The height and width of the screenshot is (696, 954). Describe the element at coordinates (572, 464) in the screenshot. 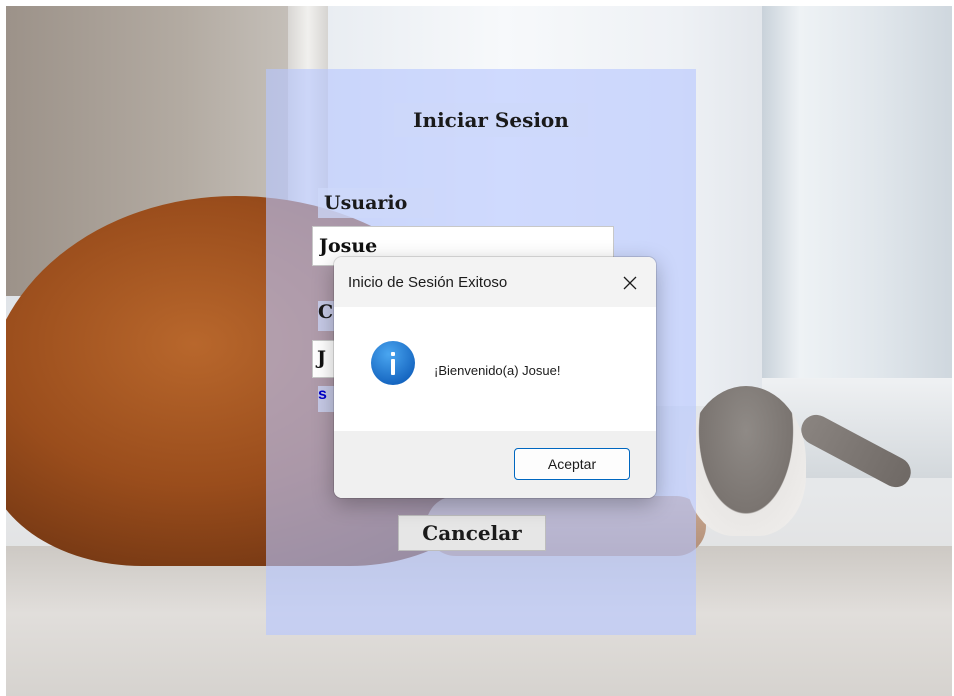

I see `ok-button: Aceptar` at that location.